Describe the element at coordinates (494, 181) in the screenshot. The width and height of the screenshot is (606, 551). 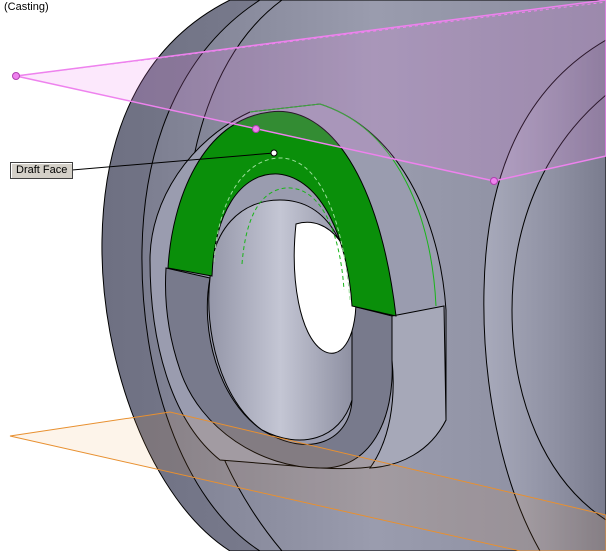
I see `plane-handle-right` at that location.